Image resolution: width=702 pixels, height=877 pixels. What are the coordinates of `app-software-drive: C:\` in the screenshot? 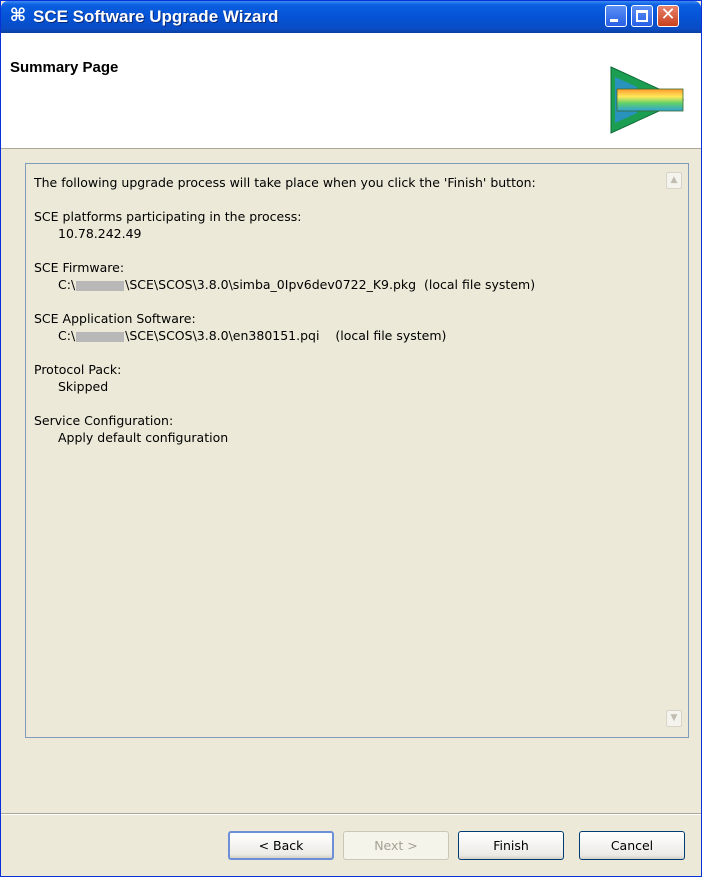 It's located at (67, 335).